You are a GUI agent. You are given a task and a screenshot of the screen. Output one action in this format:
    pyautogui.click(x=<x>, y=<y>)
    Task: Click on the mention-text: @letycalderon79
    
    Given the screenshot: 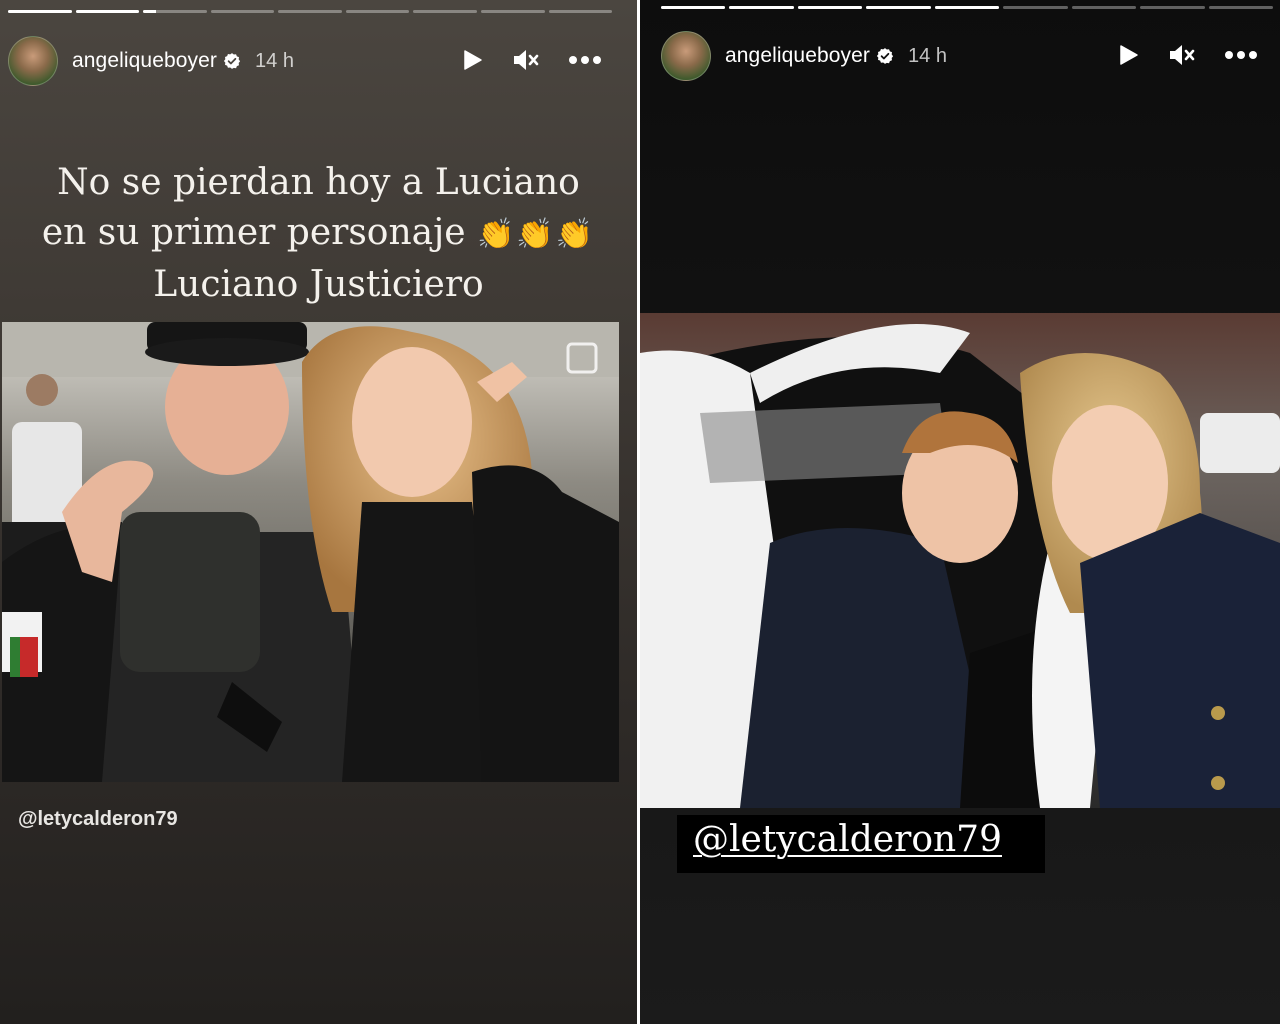 What is the action you would take?
    pyautogui.click(x=847, y=839)
    